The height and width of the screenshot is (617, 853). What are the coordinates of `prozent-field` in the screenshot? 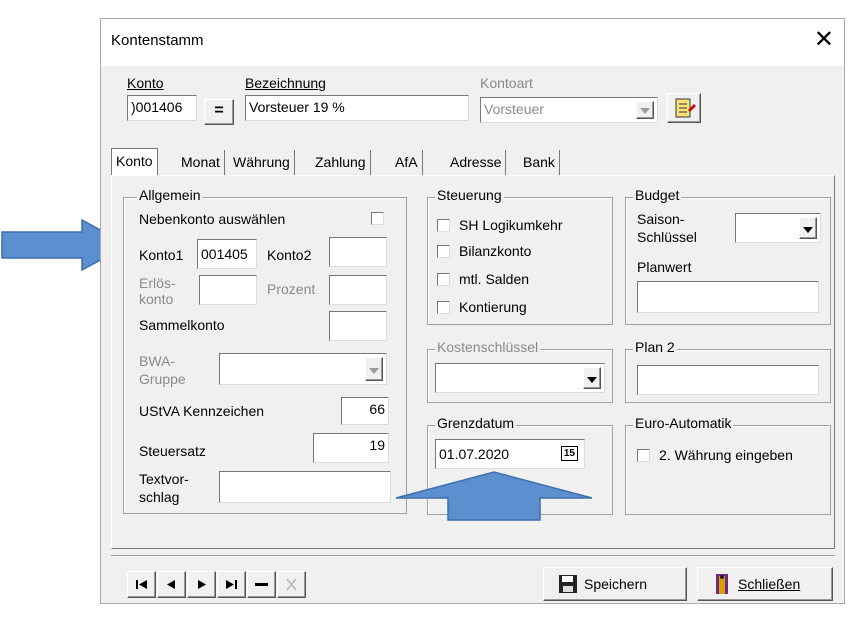 It's located at (358, 290).